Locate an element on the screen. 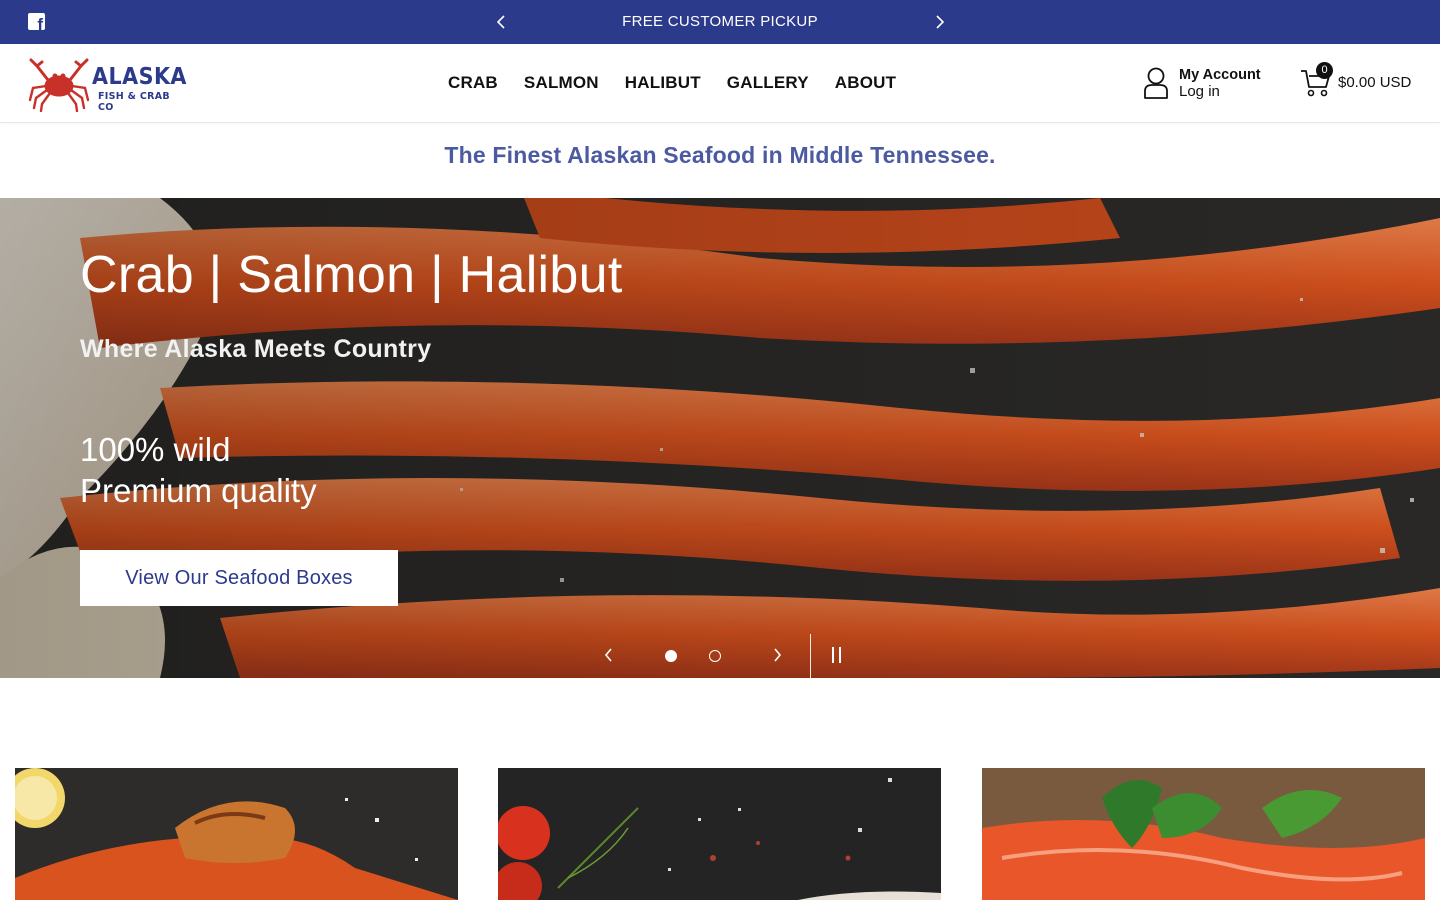 Image resolution: width=1440 pixels, height=900 pixels. logo-wordmark: ALASKA is located at coordinates (139, 77).